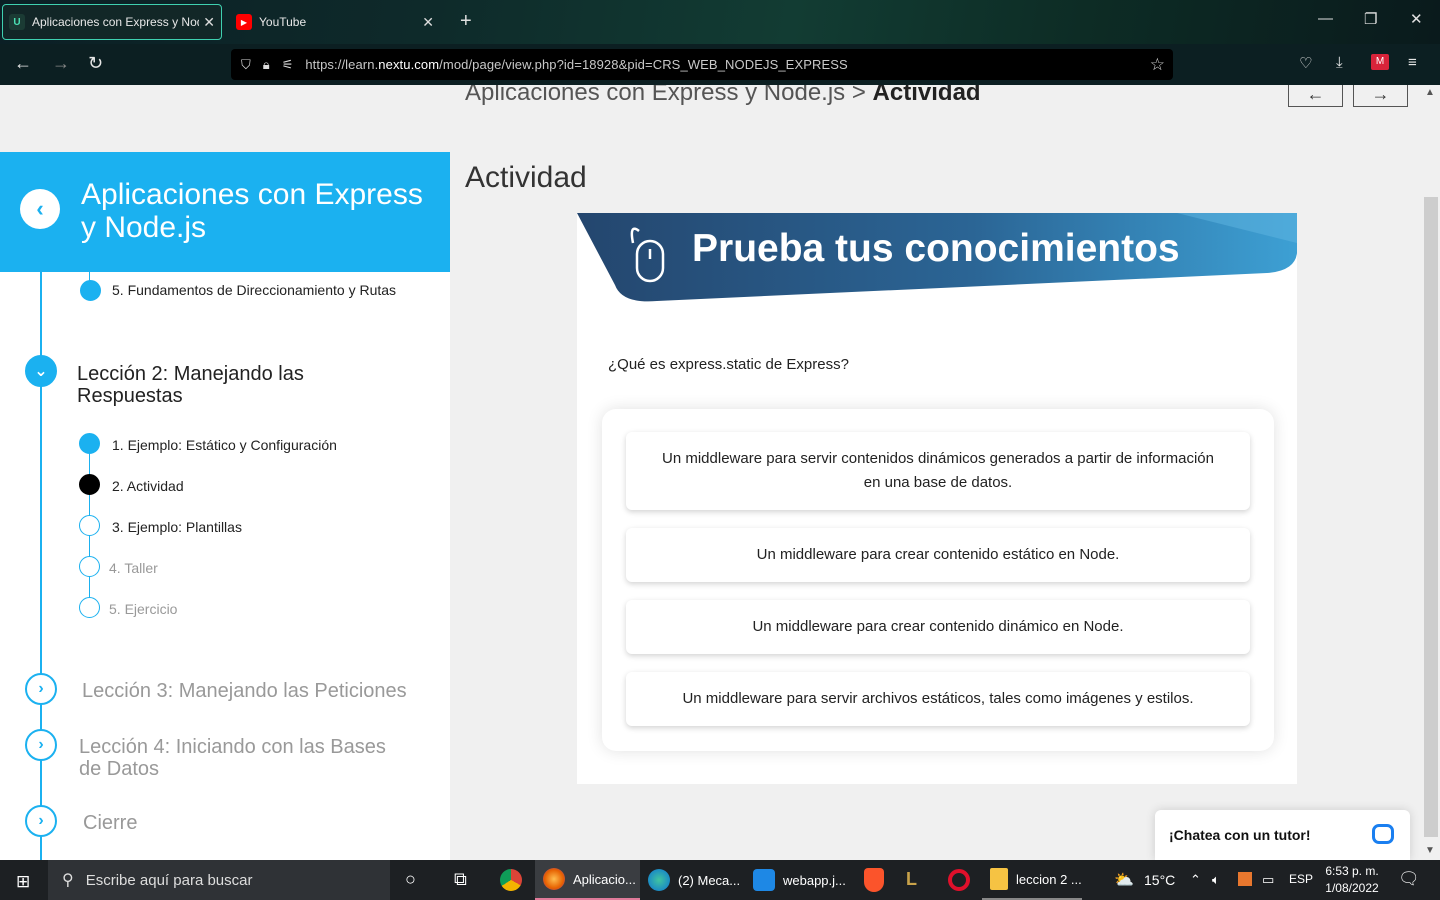 The width and height of the screenshot is (1440, 900). What do you see at coordinates (936, 248) in the screenshot?
I see `banner-title: Prueba tus conocimientos` at bounding box center [936, 248].